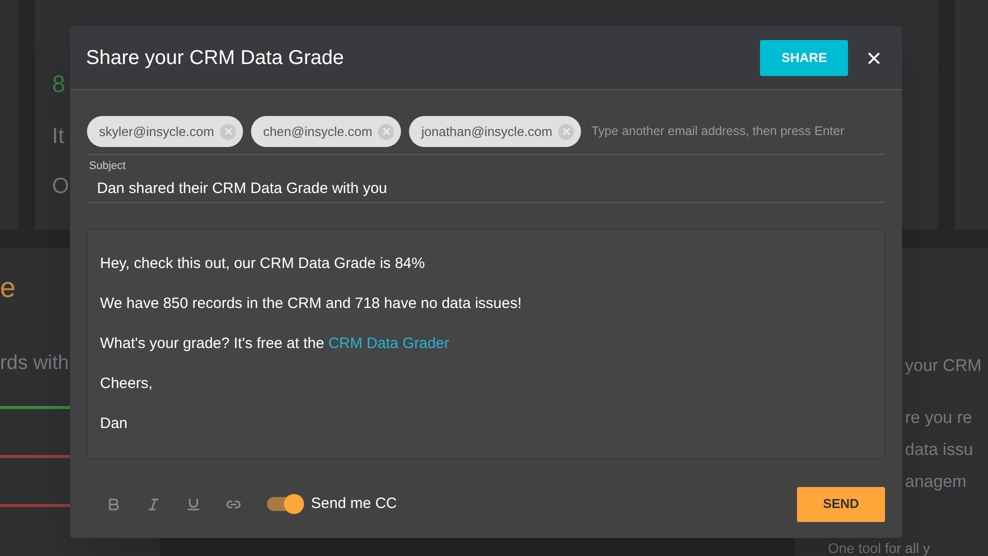 This screenshot has width=988, height=556. What do you see at coordinates (874, 57) in the screenshot?
I see `close-button: ×` at bounding box center [874, 57].